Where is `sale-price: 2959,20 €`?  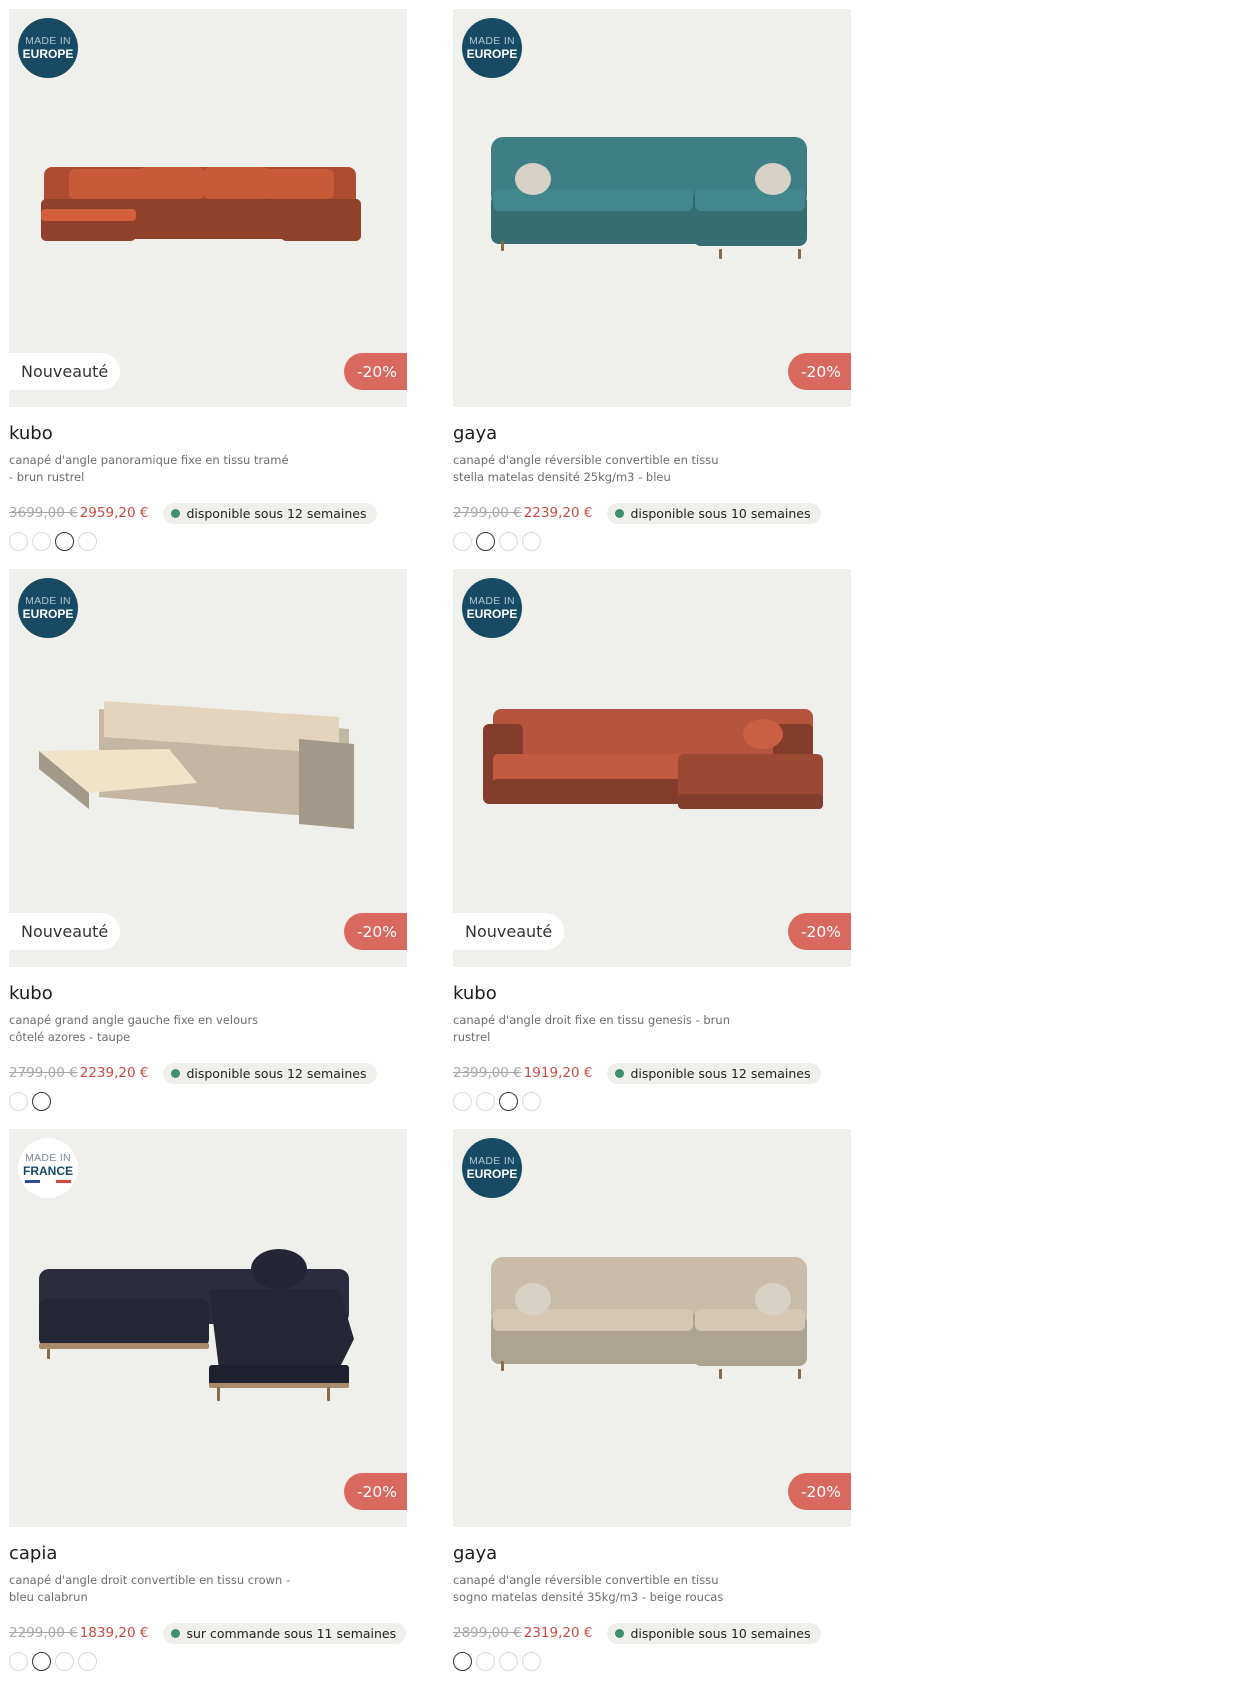
sale-price: 2959,20 € is located at coordinates (114, 513).